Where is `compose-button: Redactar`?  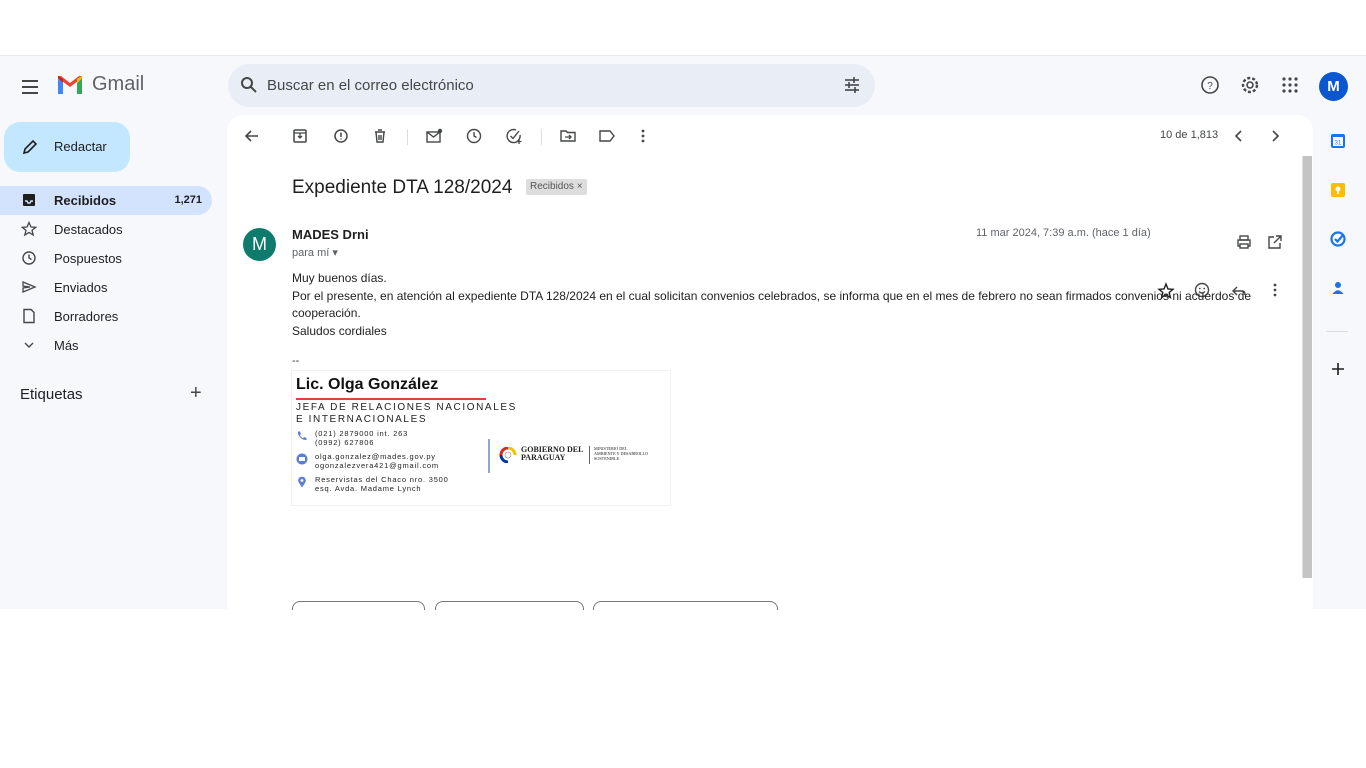
compose-button: Redactar is located at coordinates (67, 147).